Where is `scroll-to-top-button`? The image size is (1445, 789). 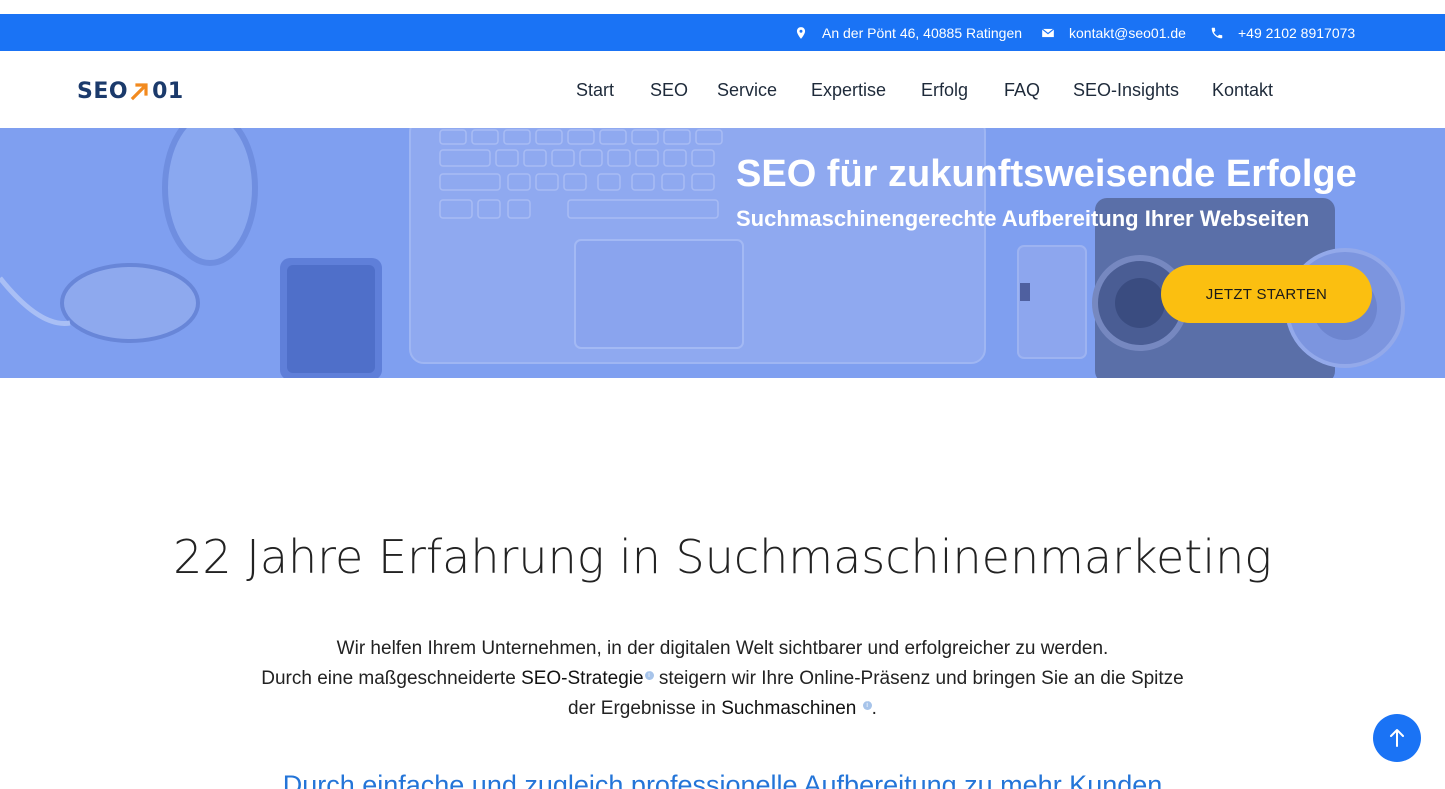
scroll-to-top-button is located at coordinates (1397, 738).